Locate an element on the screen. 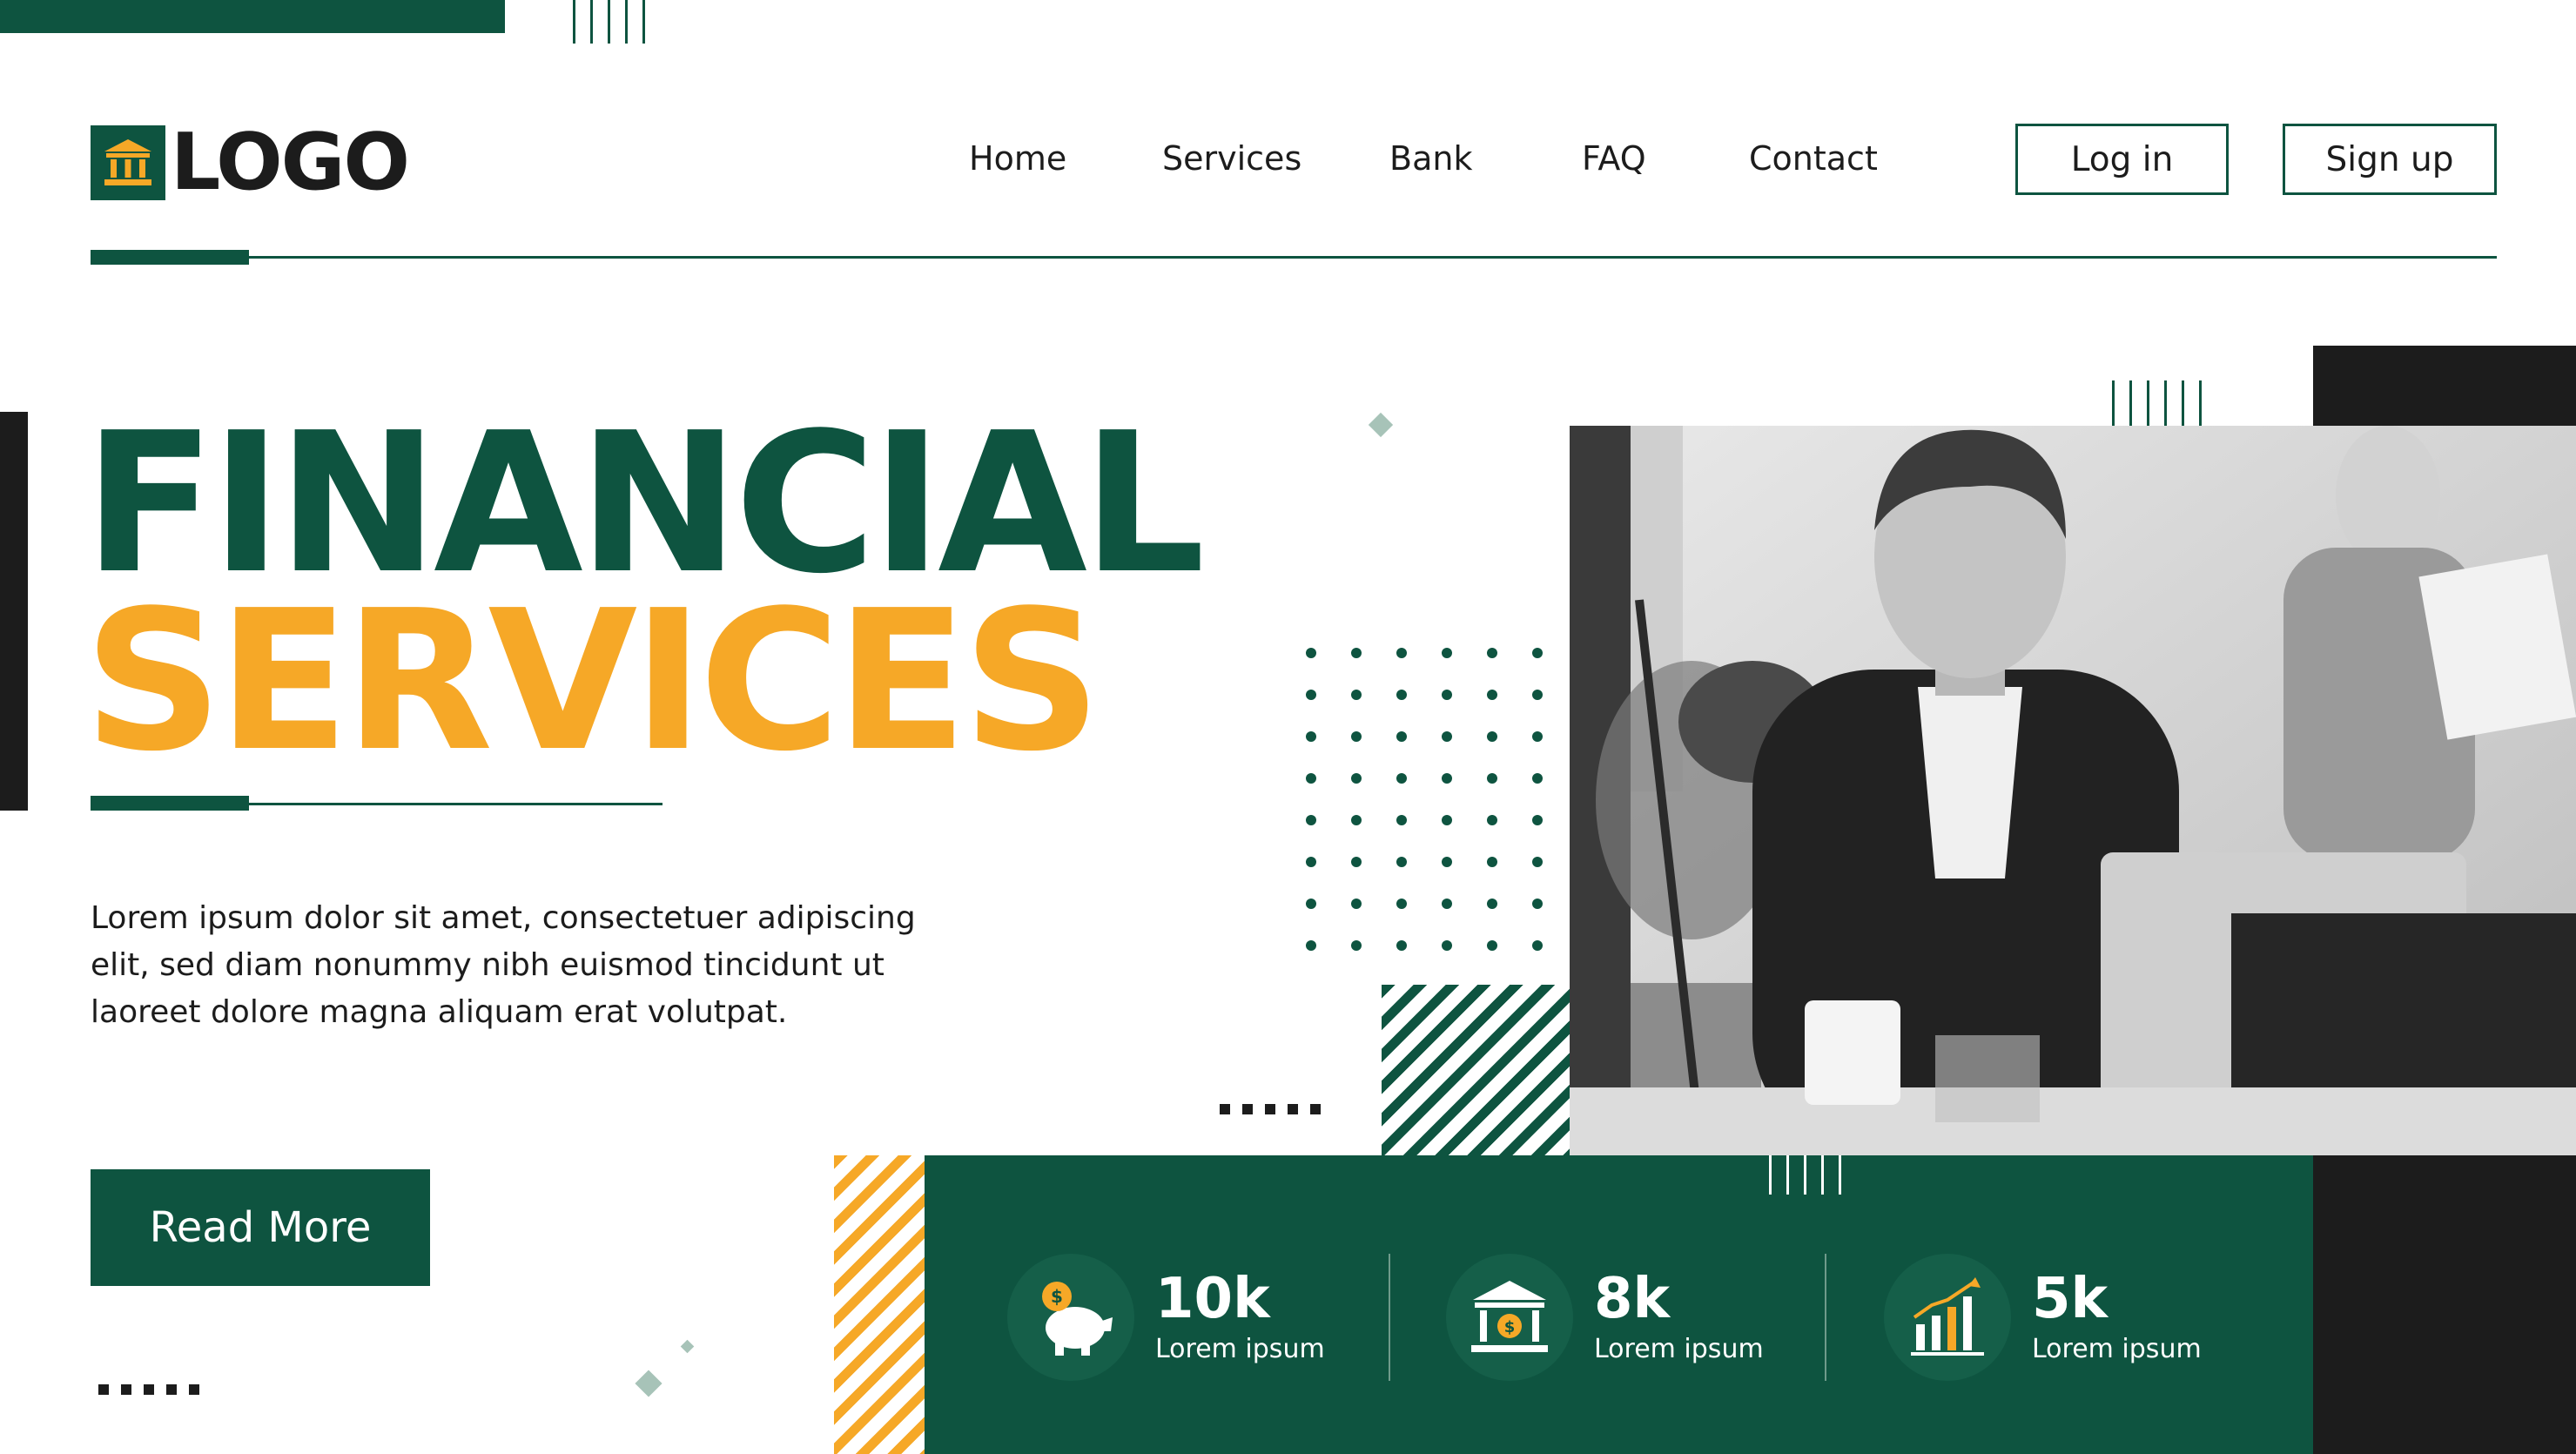  nav-faq: FAQ is located at coordinates (1614, 158).